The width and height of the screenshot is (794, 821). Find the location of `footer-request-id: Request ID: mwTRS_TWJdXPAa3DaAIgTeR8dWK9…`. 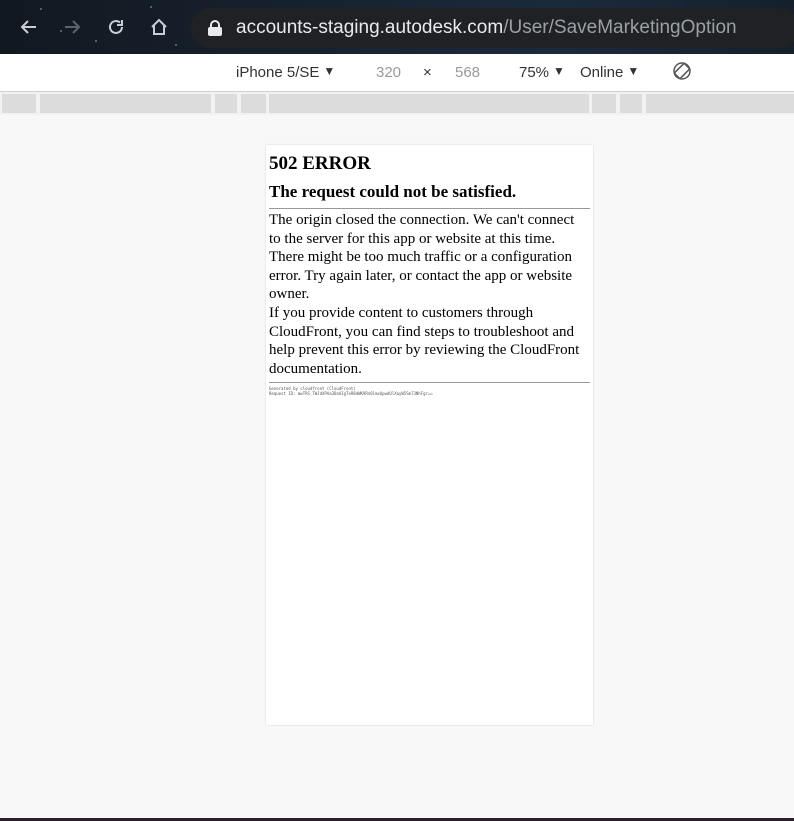

footer-request-id: Request ID: mwTRS_TWJdXPAa3DaAIgTeR8dWK9… is located at coordinates (351, 393).